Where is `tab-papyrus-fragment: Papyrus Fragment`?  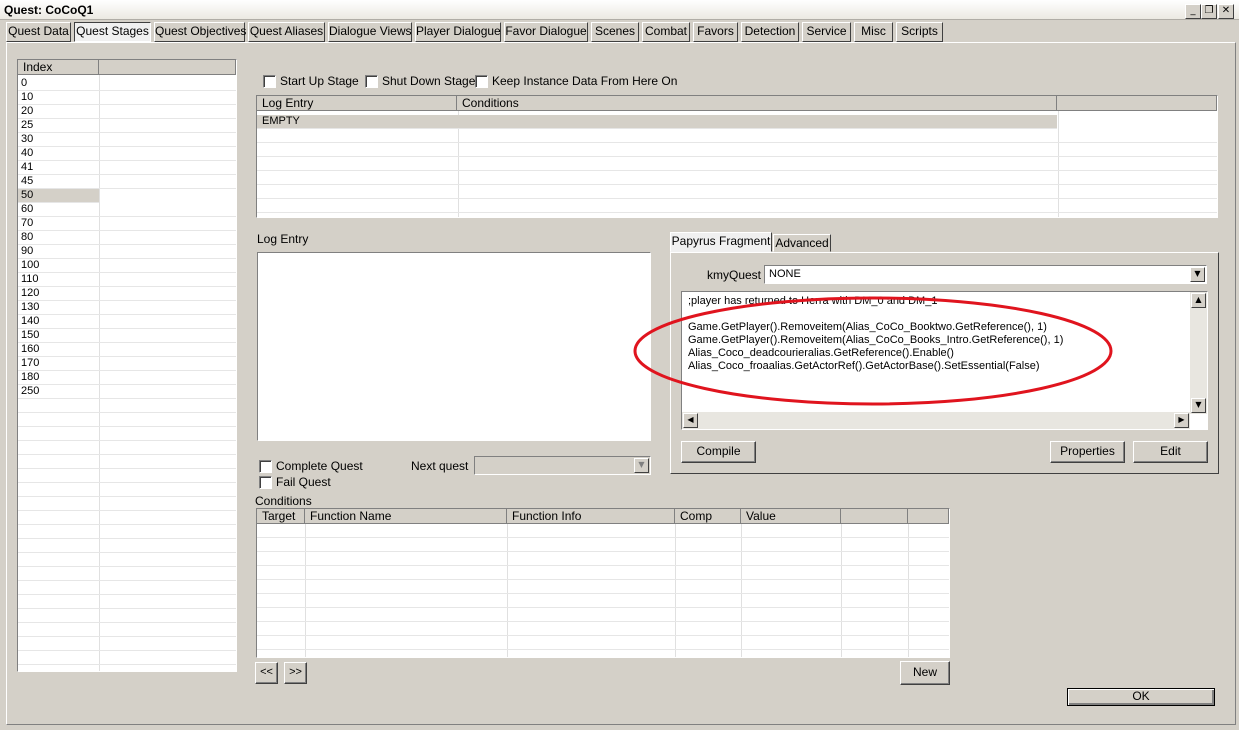
tab-papyrus-fragment: Papyrus Fragment is located at coordinates (721, 242).